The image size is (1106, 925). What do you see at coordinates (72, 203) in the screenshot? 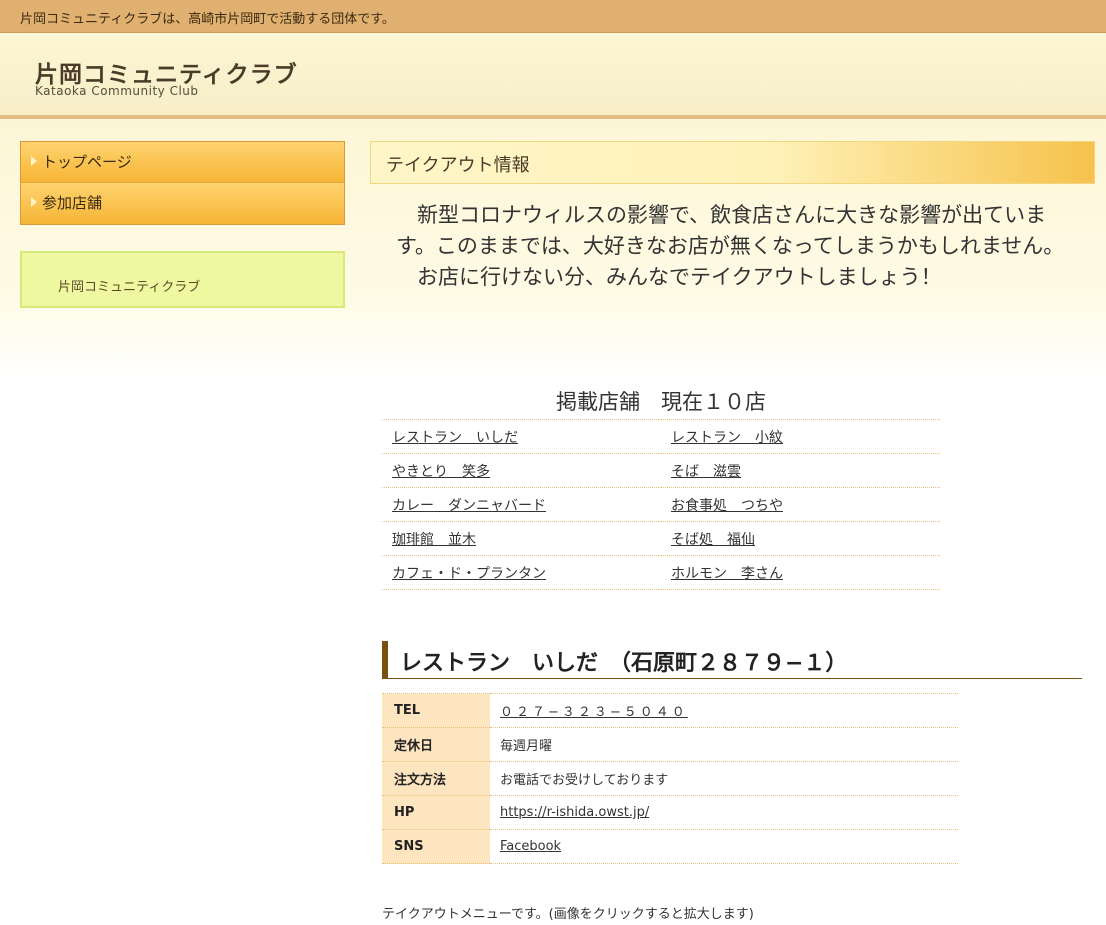
I see `nav-item-label: 参加店舗` at bounding box center [72, 203].